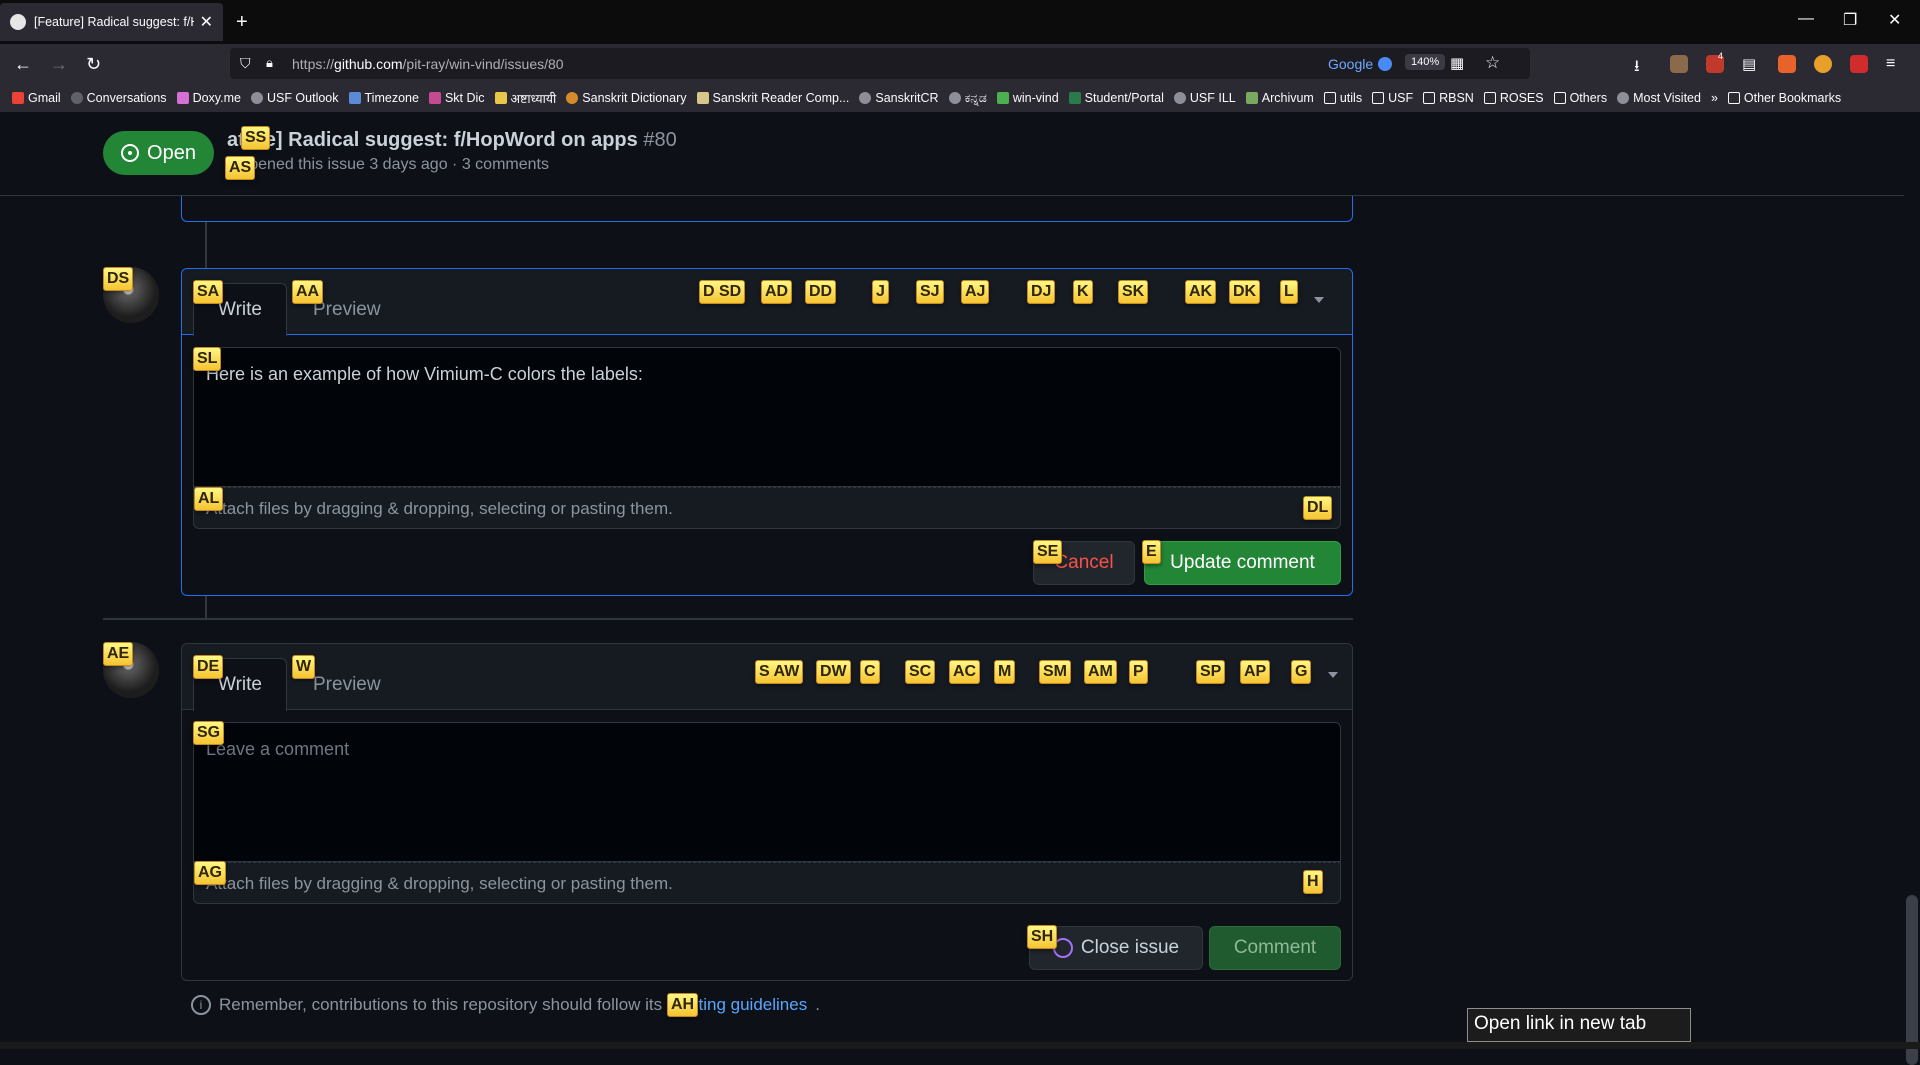 This screenshot has width=1920, height=1065. I want to click on vimium-hint: AA, so click(308, 292).